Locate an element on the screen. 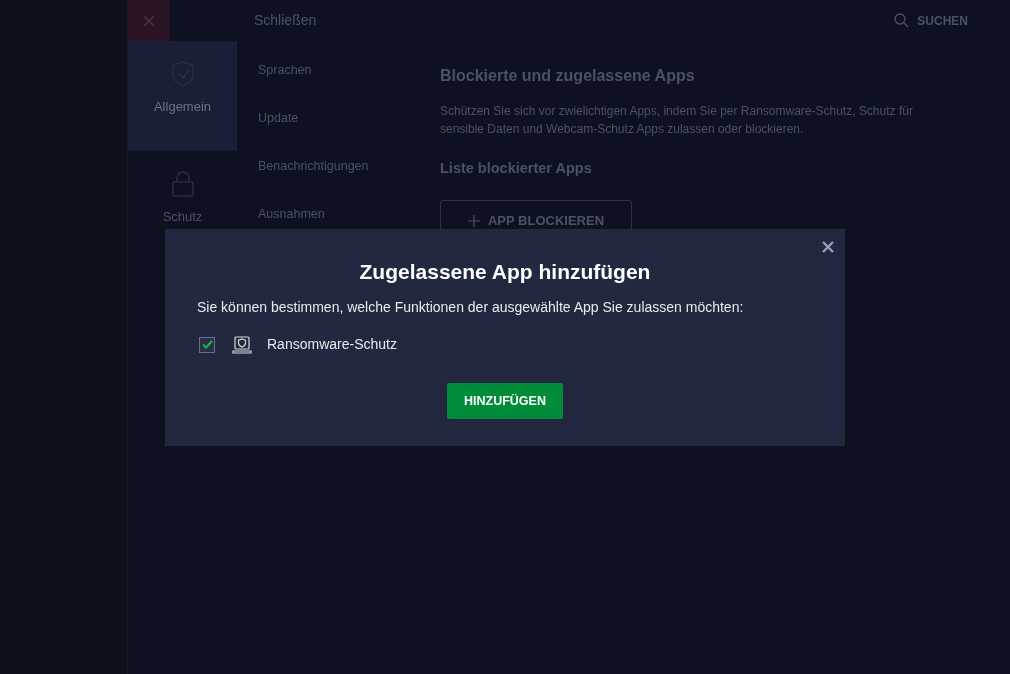  menu-item: Benachrichtigungen is located at coordinates (349, 166).